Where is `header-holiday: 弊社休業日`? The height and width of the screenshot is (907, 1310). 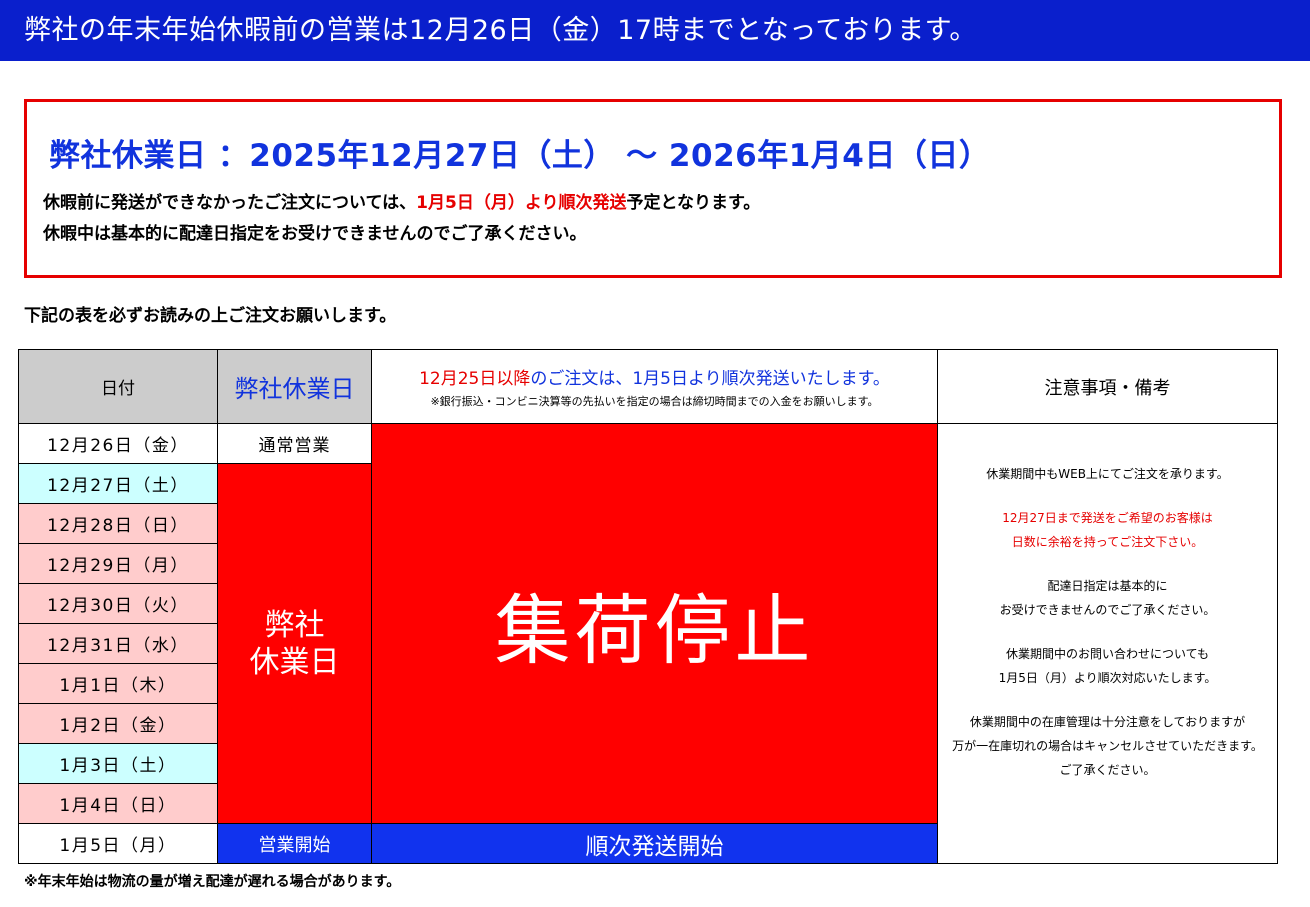
header-holiday: 弊社休業日 is located at coordinates (294, 386).